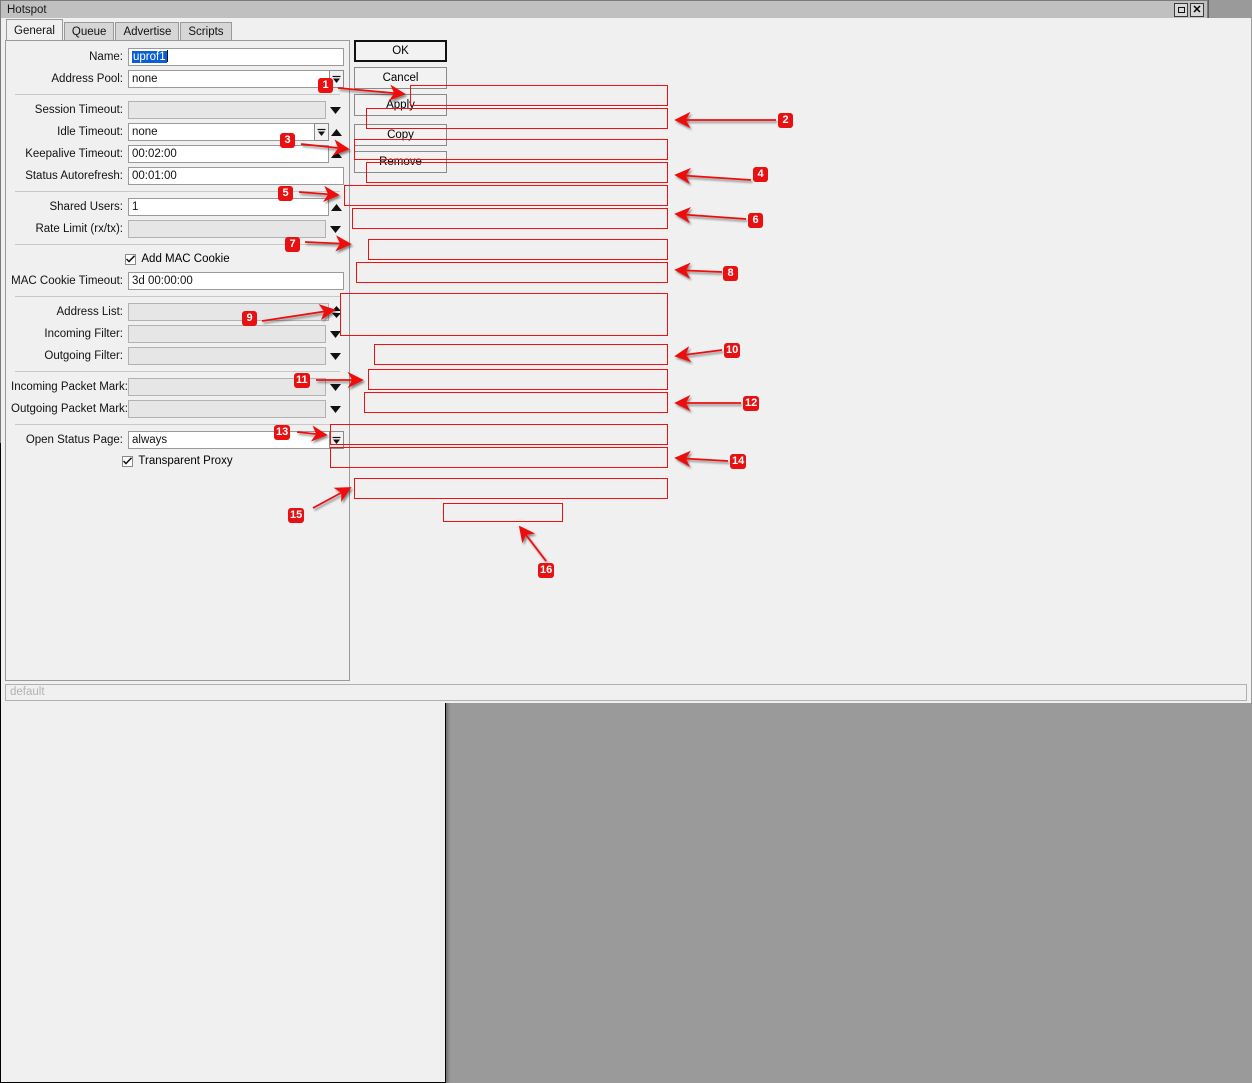 Image resolution: width=1252 pixels, height=1083 pixels. Describe the element at coordinates (227, 229) in the screenshot. I see `rate-limit-input` at that location.